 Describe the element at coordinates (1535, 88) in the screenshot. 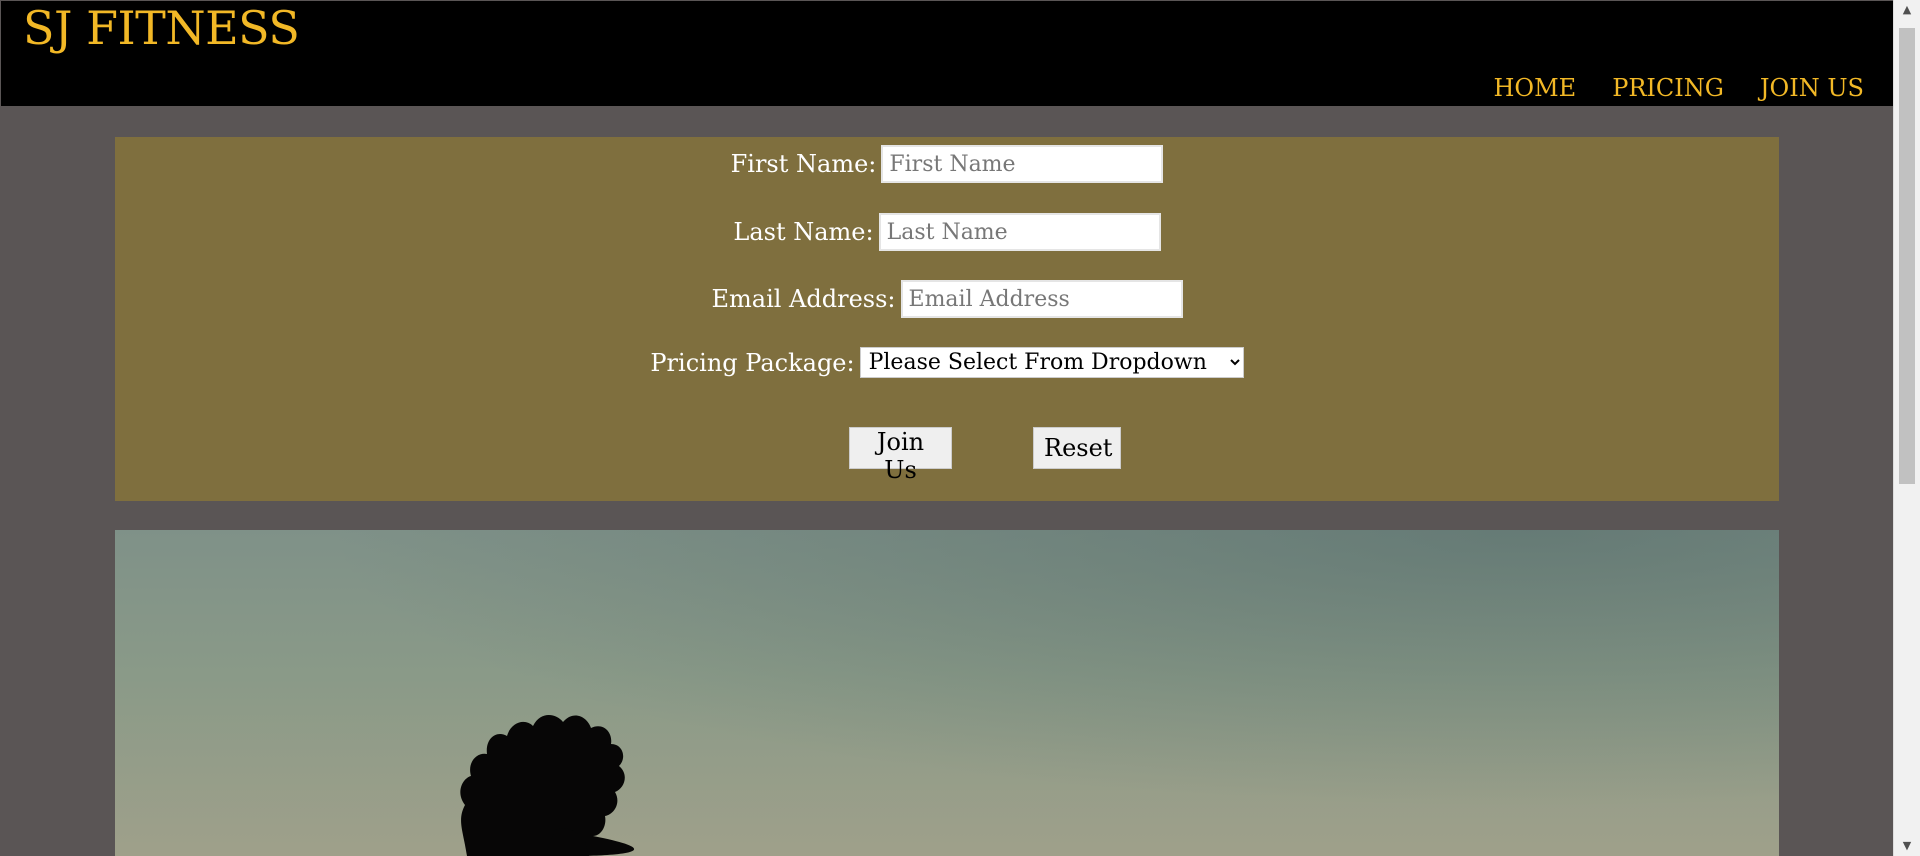

I see `nav-home-link: HOME` at that location.